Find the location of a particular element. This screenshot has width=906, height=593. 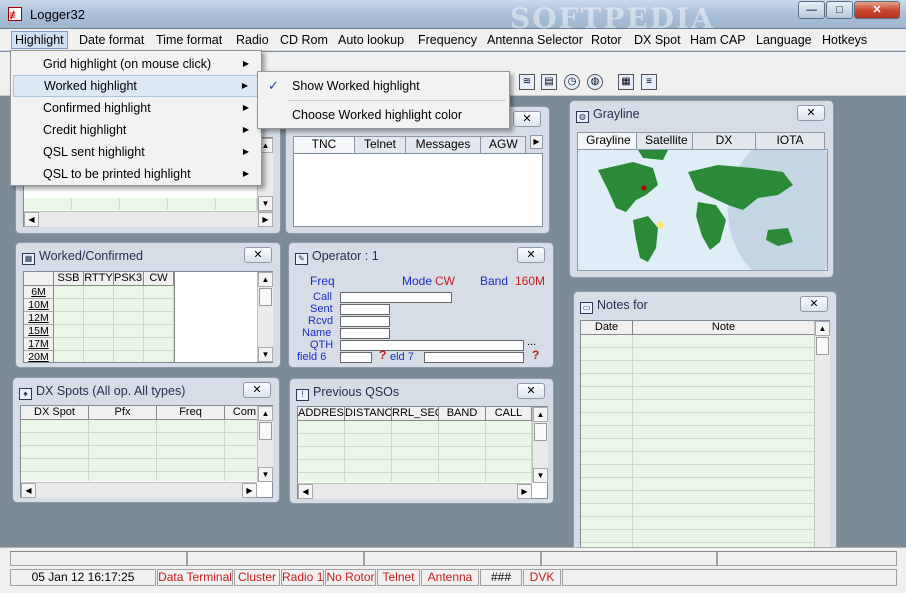

globe-icon: ◍ is located at coordinates (595, 82).